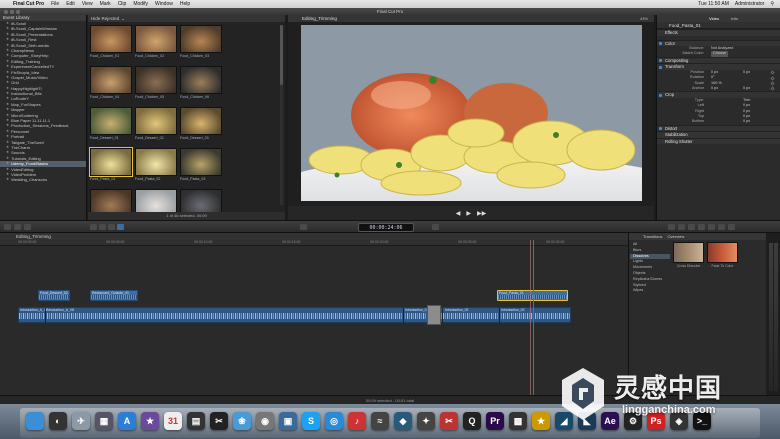 This screenshot has height=439, width=780. What do you see at coordinates (105, 18) in the screenshot?
I see `filter-menu: Hide Rejected` at bounding box center [105, 18].